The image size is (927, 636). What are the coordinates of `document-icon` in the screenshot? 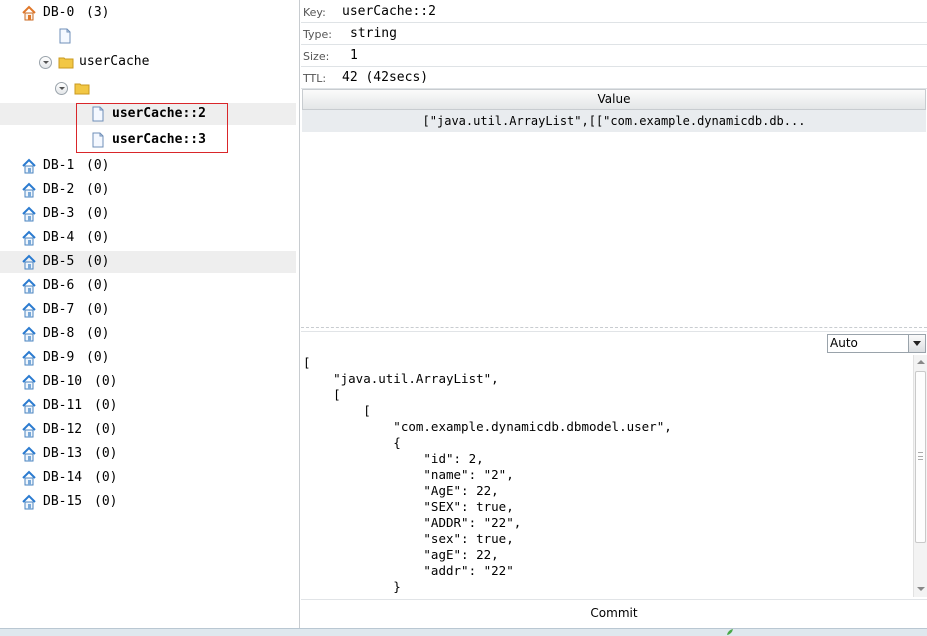 It's located at (65, 36).